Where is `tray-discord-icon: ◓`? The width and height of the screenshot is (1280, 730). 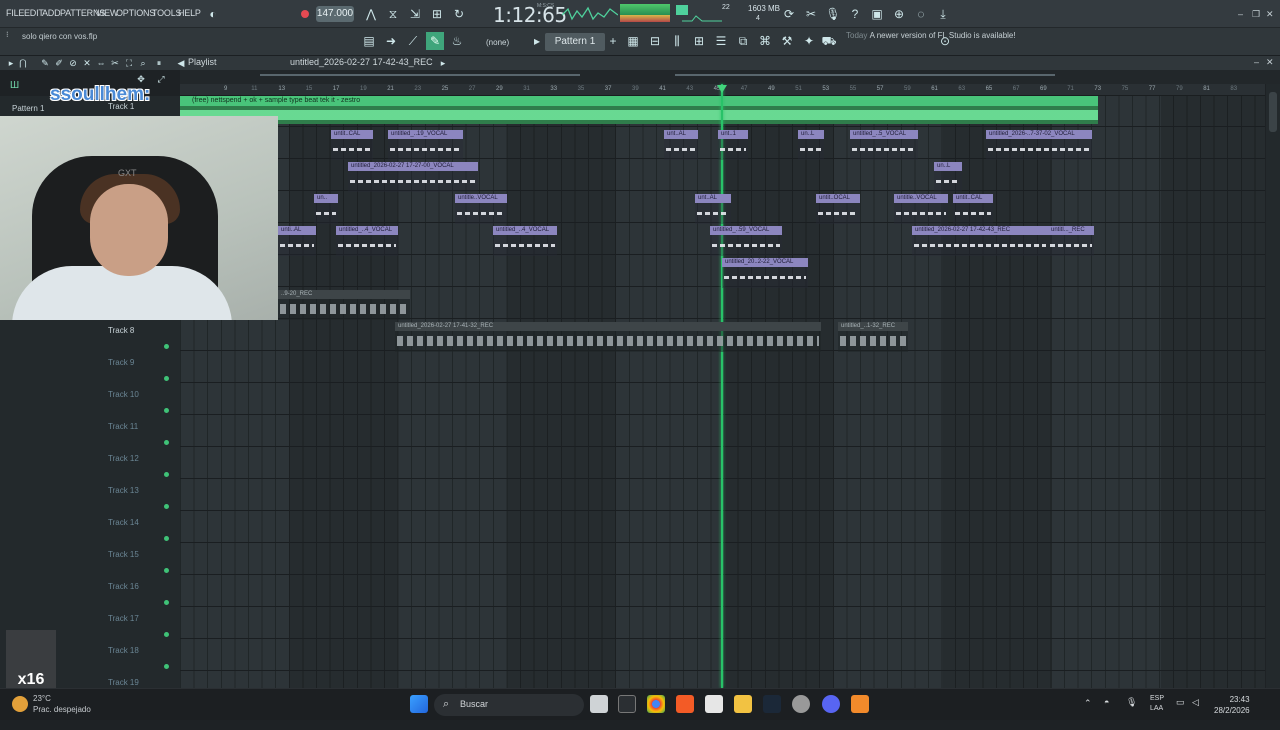
tray-discord-icon: ◓ is located at coordinates (1106, 702).